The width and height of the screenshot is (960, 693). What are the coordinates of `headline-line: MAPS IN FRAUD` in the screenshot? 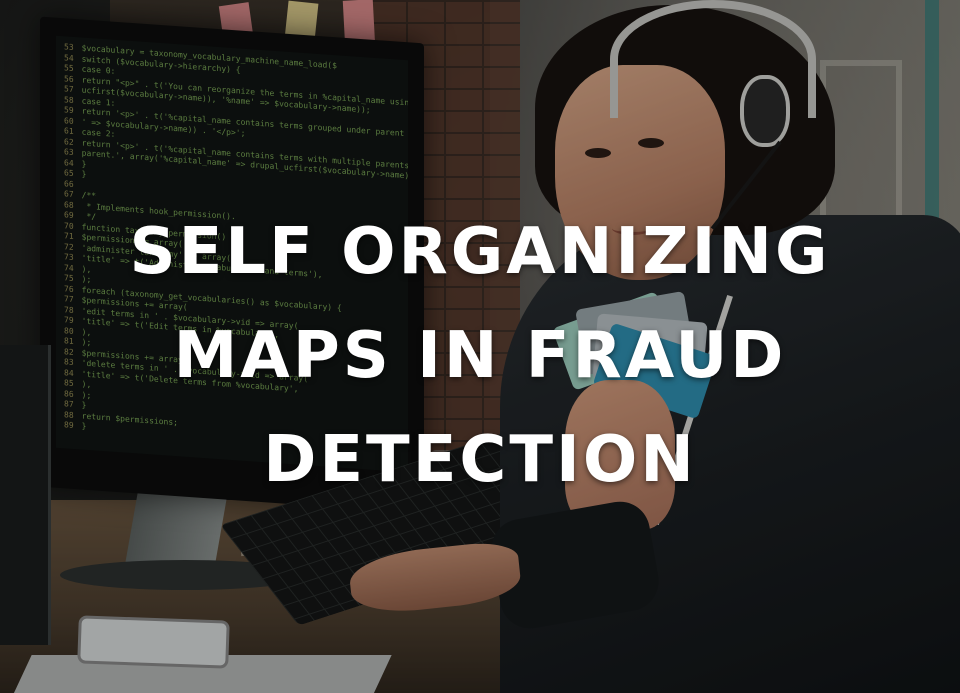 It's located at (480, 356).